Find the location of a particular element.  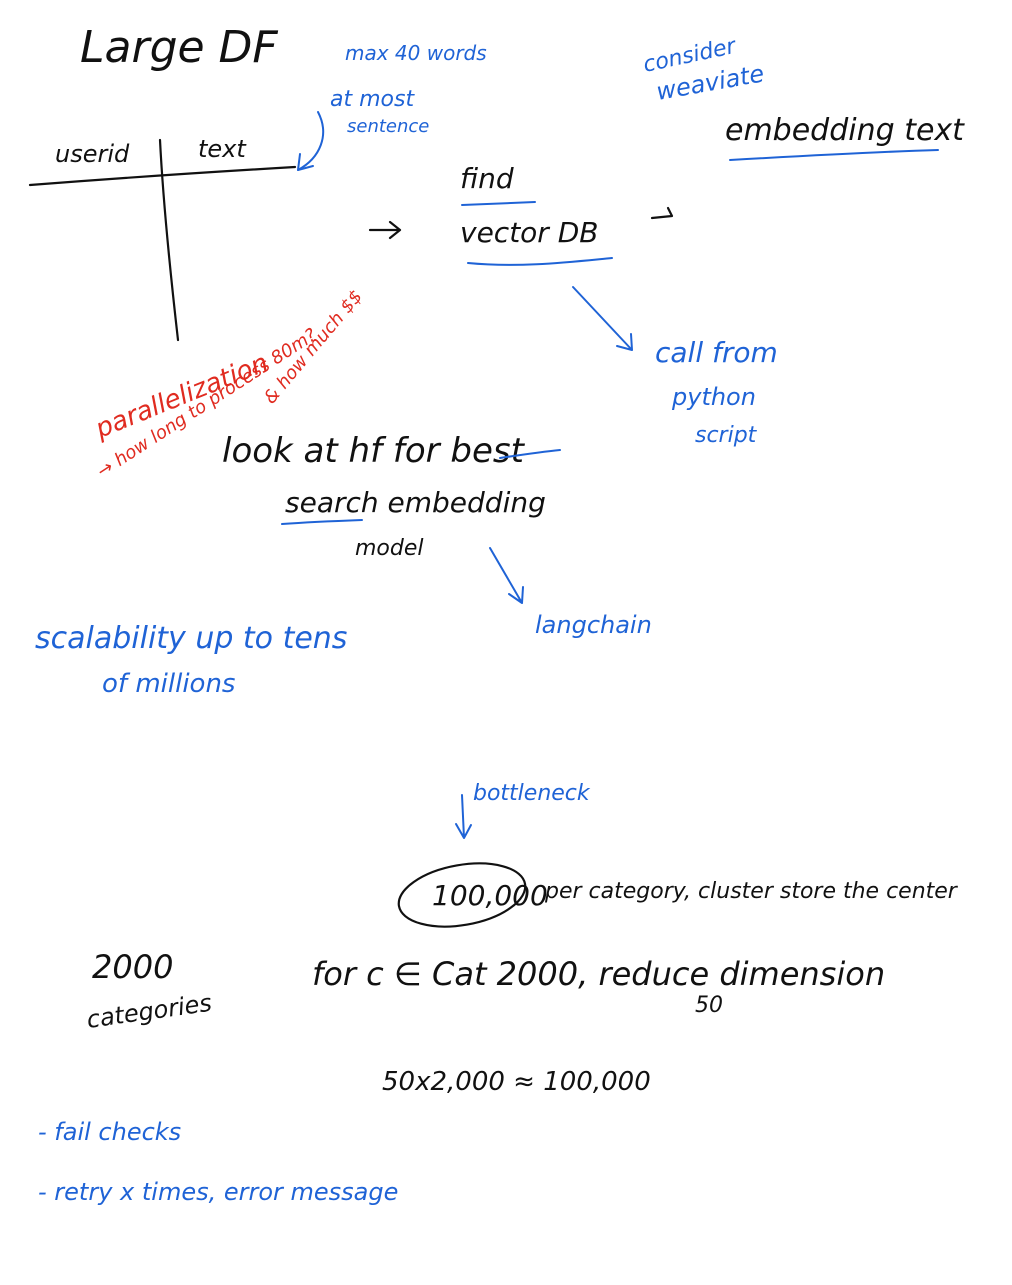

underline-find is located at coordinates (498, 203).